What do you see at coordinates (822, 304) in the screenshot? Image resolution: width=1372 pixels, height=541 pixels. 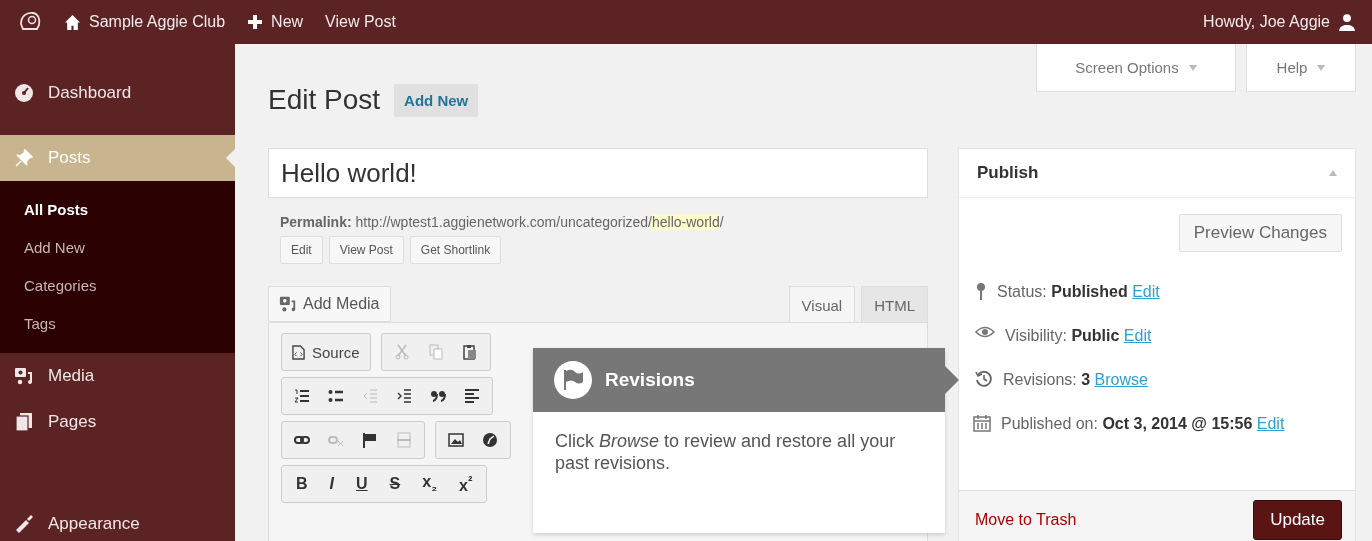 I see `editor-tab: Visual` at bounding box center [822, 304].